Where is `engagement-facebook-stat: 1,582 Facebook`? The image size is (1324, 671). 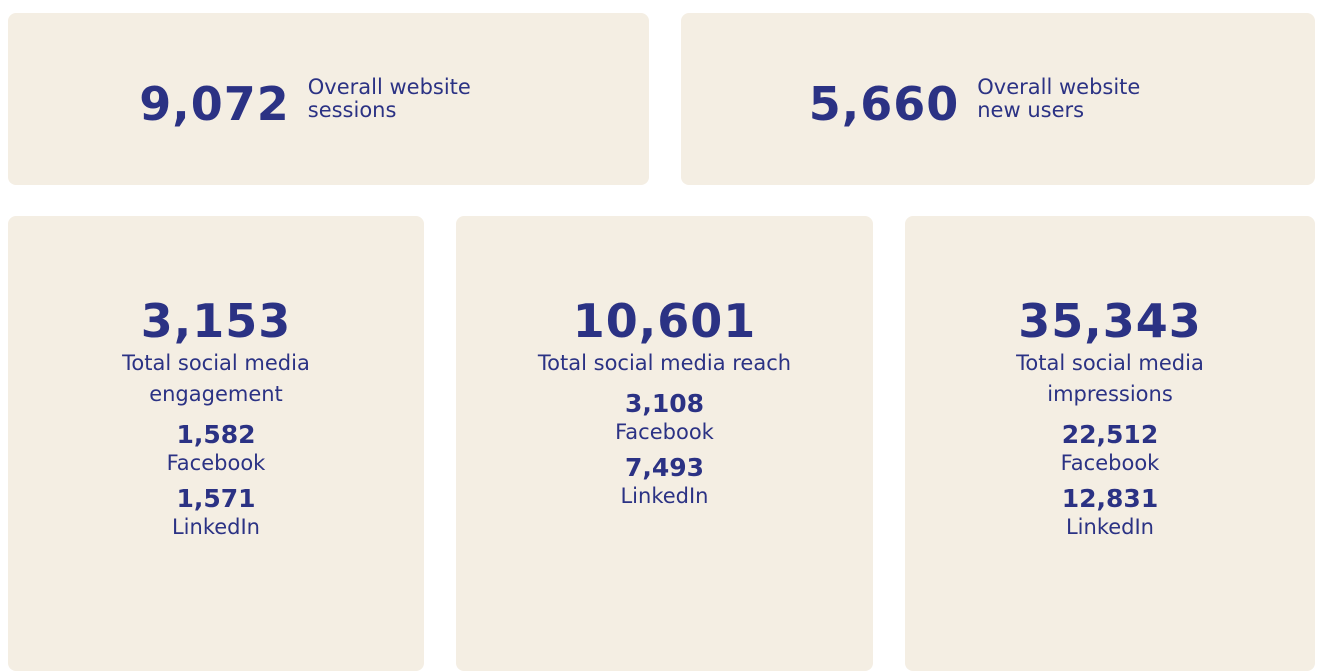 engagement-facebook-stat: 1,582 Facebook is located at coordinates (216, 448).